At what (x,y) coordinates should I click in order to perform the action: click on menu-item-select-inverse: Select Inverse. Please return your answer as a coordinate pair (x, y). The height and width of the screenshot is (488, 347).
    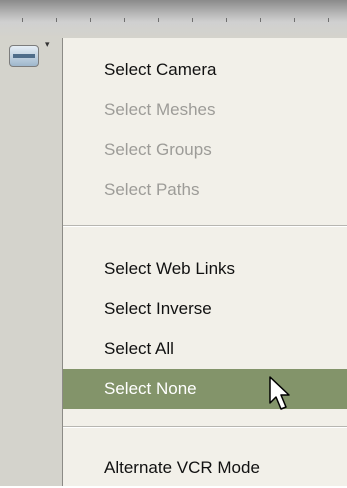
    Looking at the image, I should click on (205, 309).